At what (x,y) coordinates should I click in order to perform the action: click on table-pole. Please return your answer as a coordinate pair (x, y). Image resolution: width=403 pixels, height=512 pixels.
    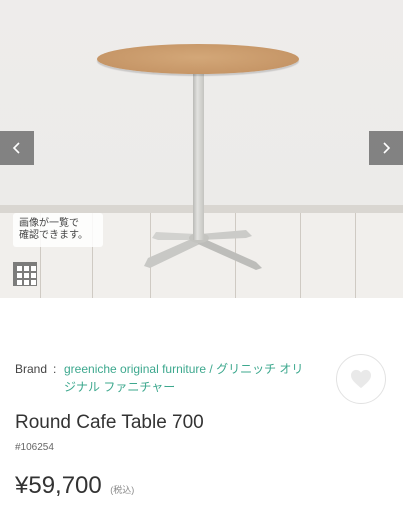
    Looking at the image, I should click on (198, 156).